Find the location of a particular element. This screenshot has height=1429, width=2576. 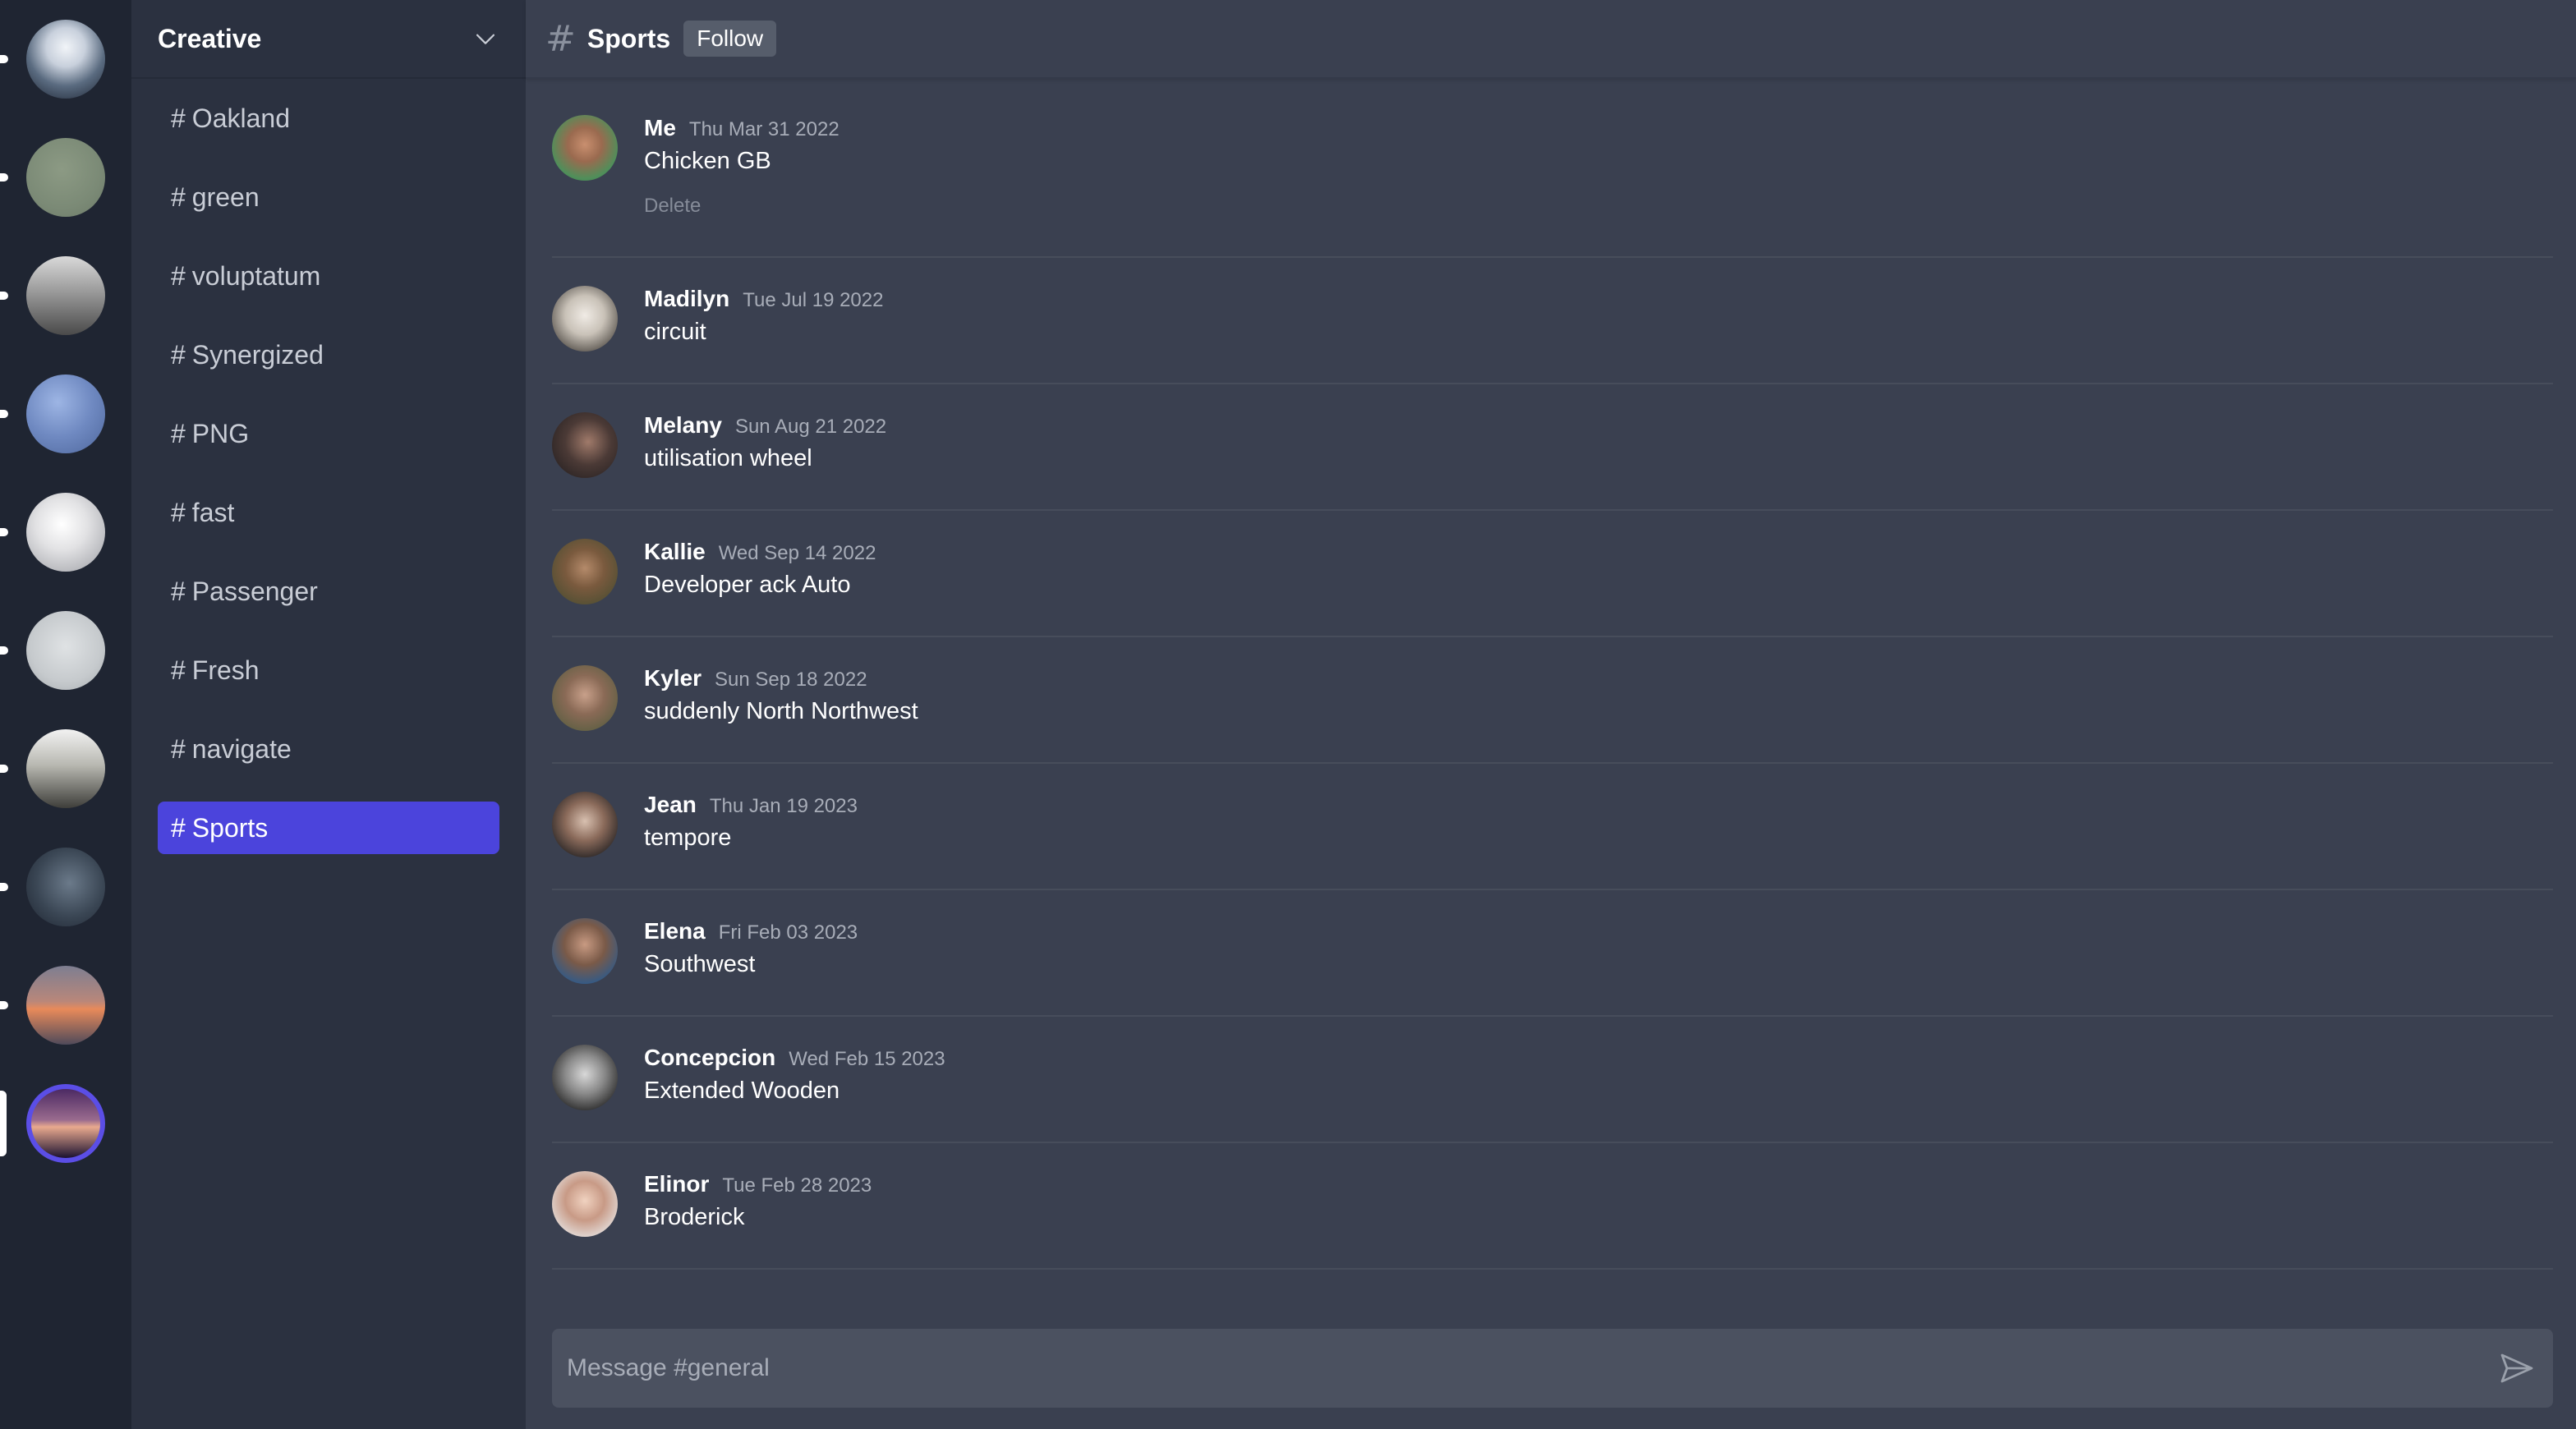

message-input is located at coordinates (1531, 1368).